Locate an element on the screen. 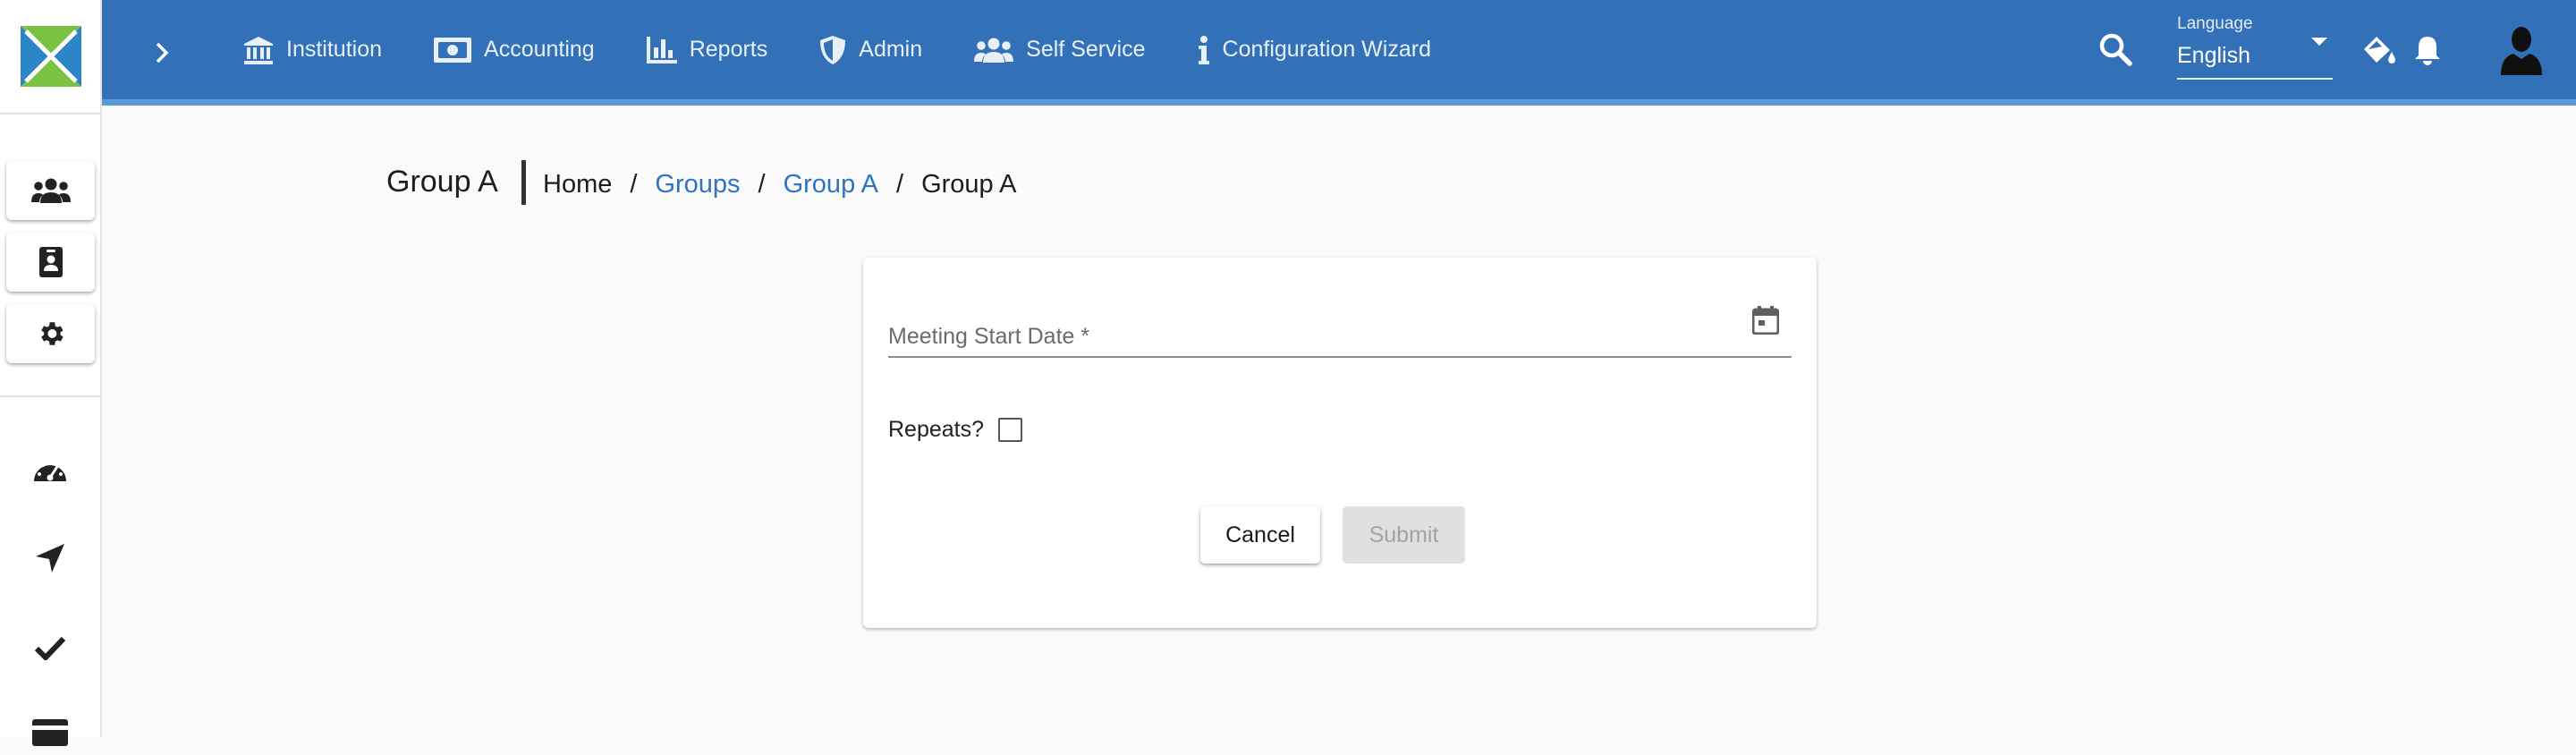 The image size is (2576, 755). nav-label: Institution is located at coordinates (334, 49).